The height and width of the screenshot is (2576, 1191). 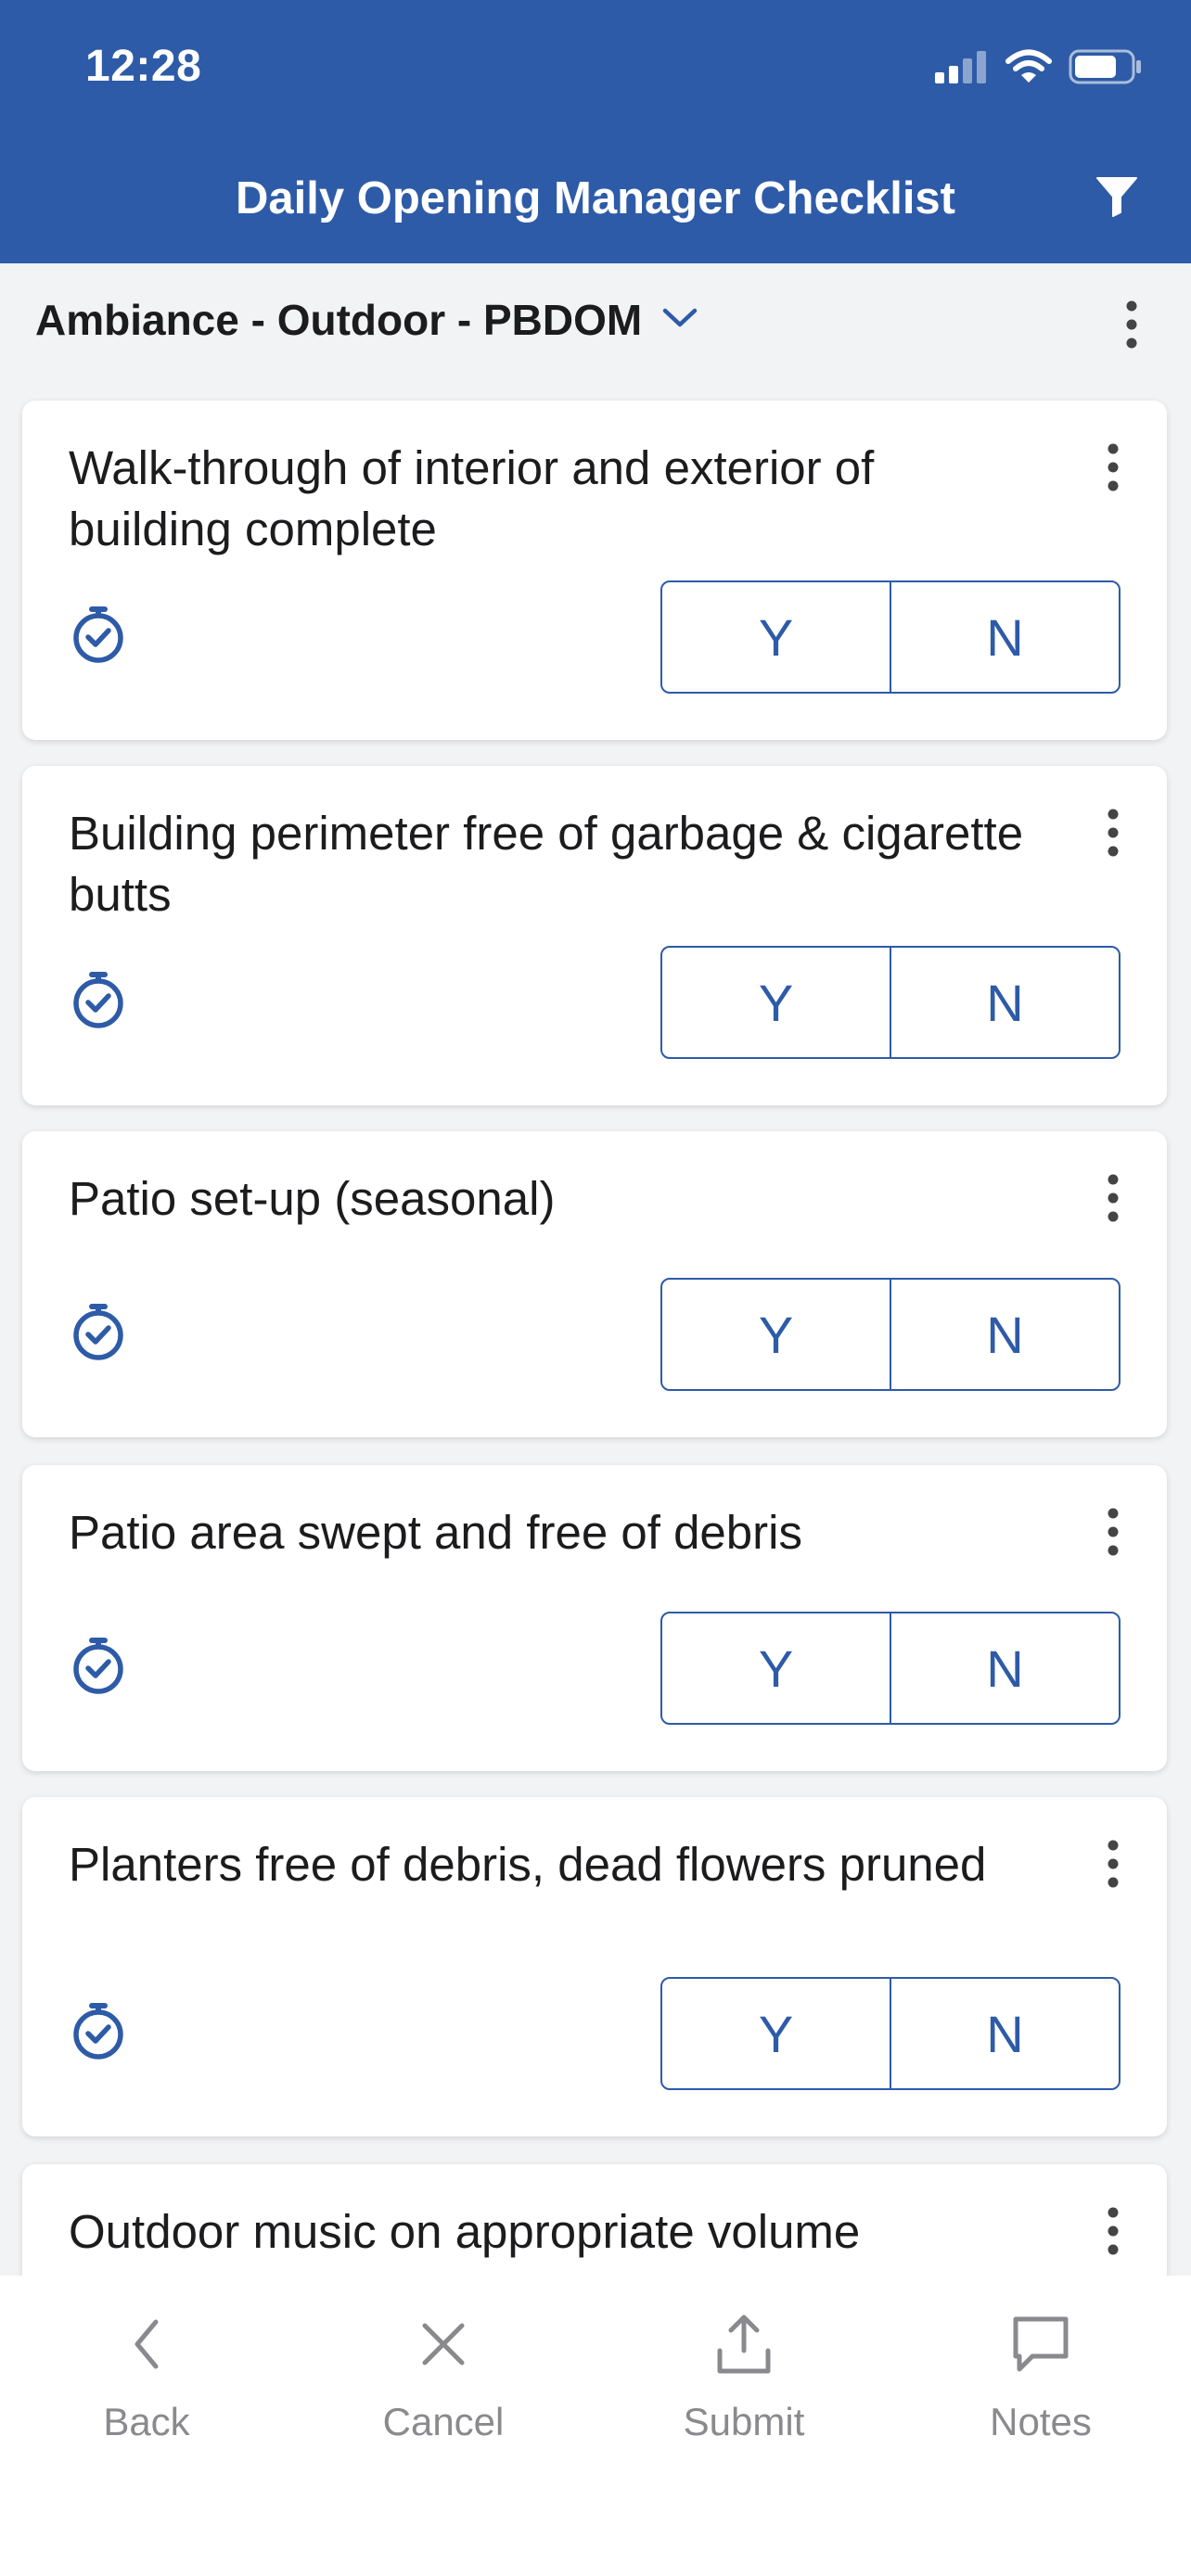 I want to click on checklist-item: Patio area swept and free of debris Y N, so click(x=594, y=1618).